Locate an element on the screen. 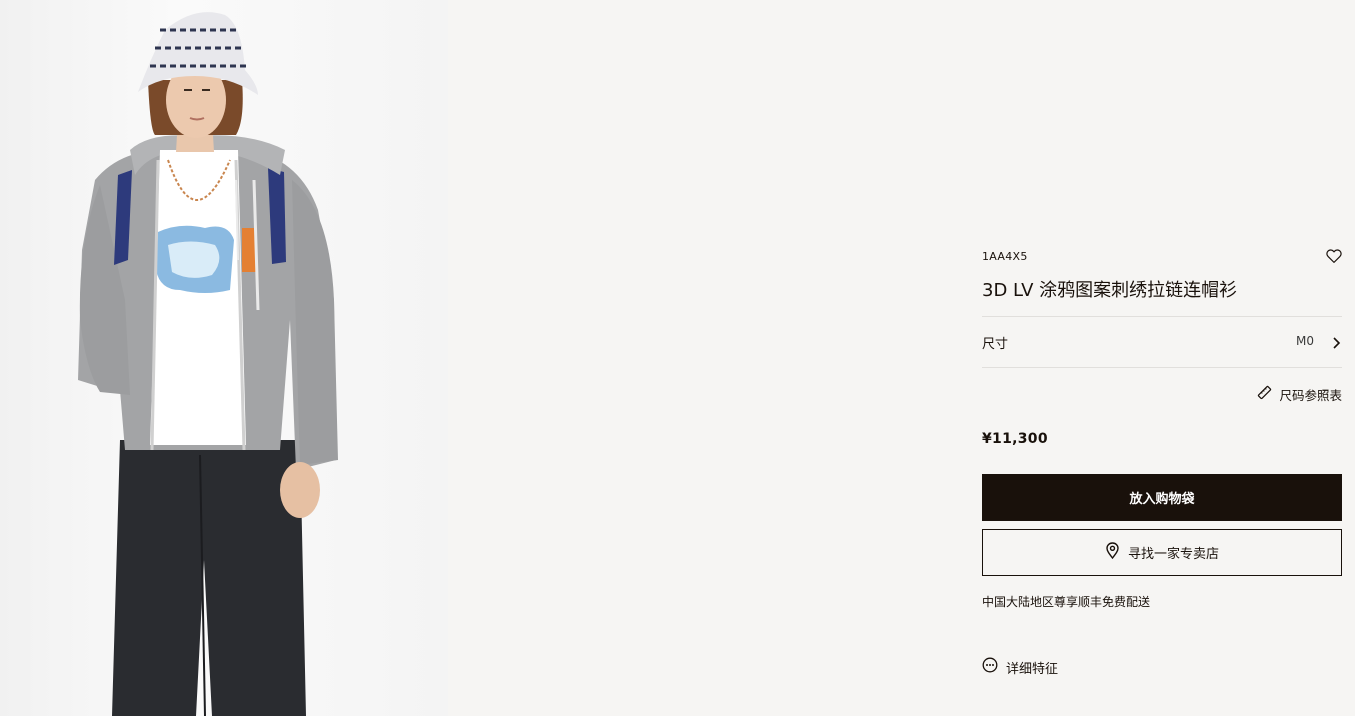 The height and width of the screenshot is (716, 1355). details-link: 详细特征 is located at coordinates (1020, 667).